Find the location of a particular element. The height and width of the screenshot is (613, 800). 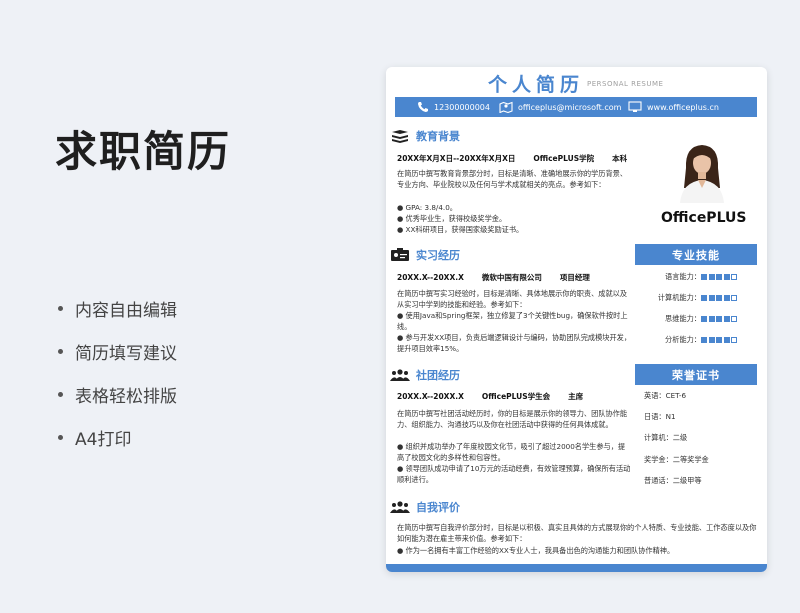

honor-item: 普通话：二级甲等 is located at coordinates (673, 480).